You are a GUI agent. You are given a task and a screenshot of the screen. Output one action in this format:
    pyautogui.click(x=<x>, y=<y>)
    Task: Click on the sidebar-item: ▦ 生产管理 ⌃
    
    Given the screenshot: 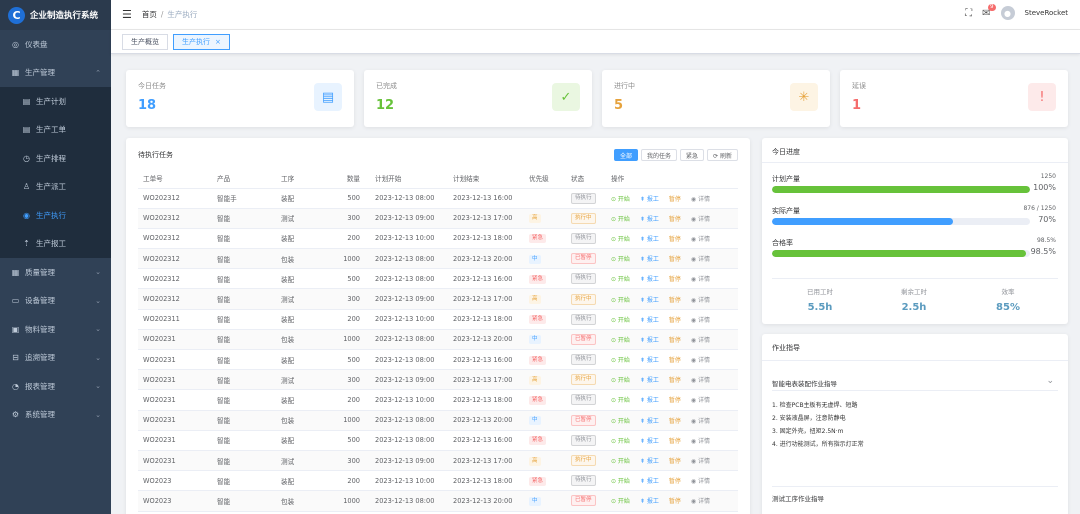 What is the action you would take?
    pyautogui.click(x=55, y=73)
    